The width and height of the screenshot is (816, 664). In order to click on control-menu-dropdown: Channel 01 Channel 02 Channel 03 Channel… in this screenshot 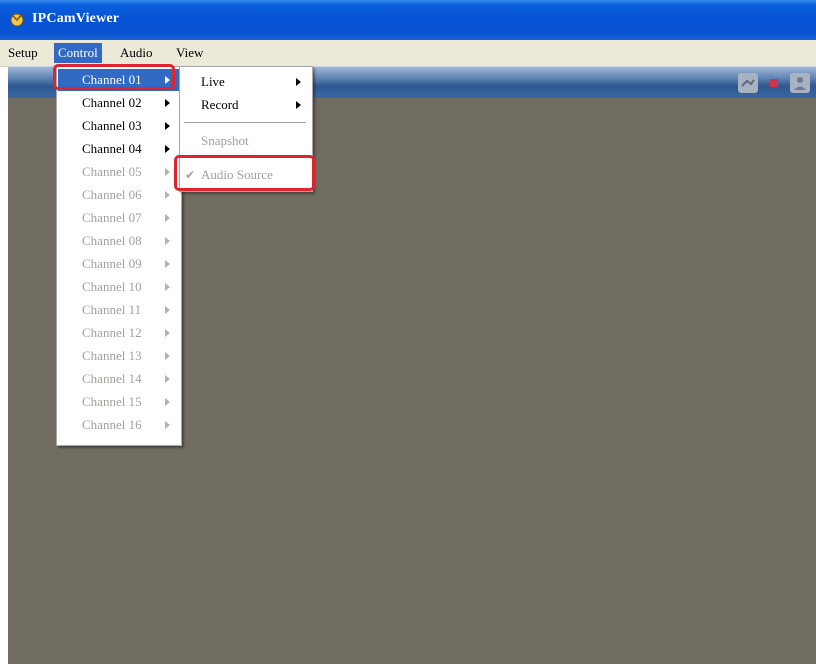, I will do `click(119, 256)`.